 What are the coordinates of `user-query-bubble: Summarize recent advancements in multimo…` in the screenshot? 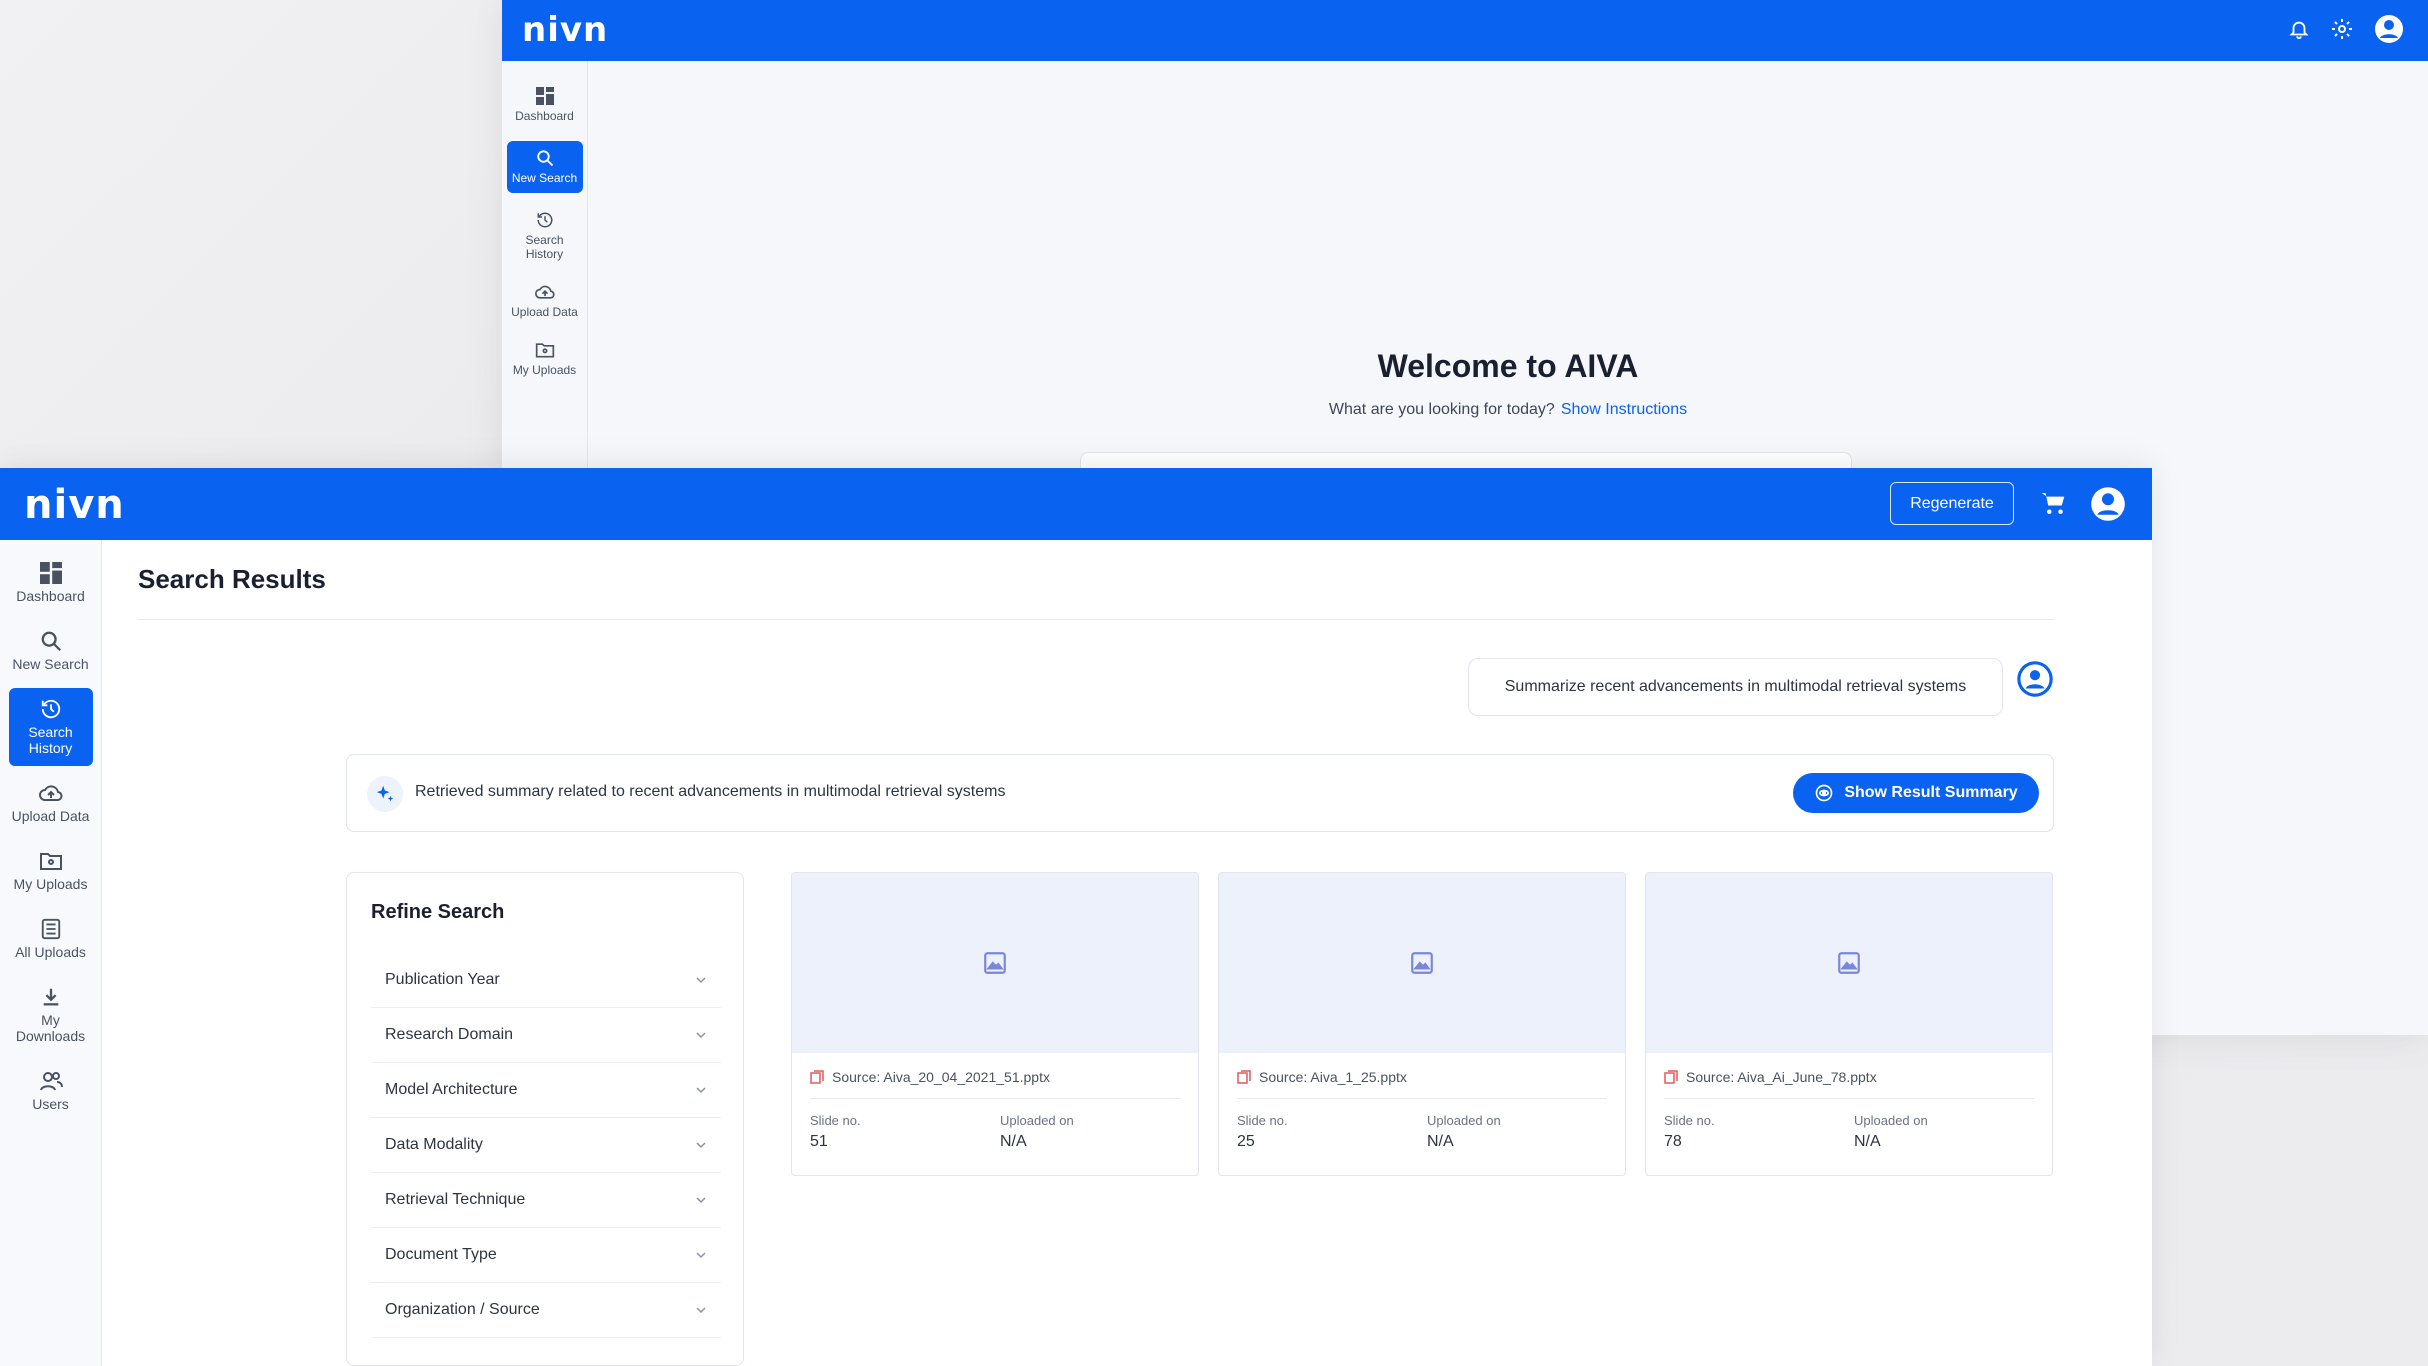 It's located at (1735, 687).